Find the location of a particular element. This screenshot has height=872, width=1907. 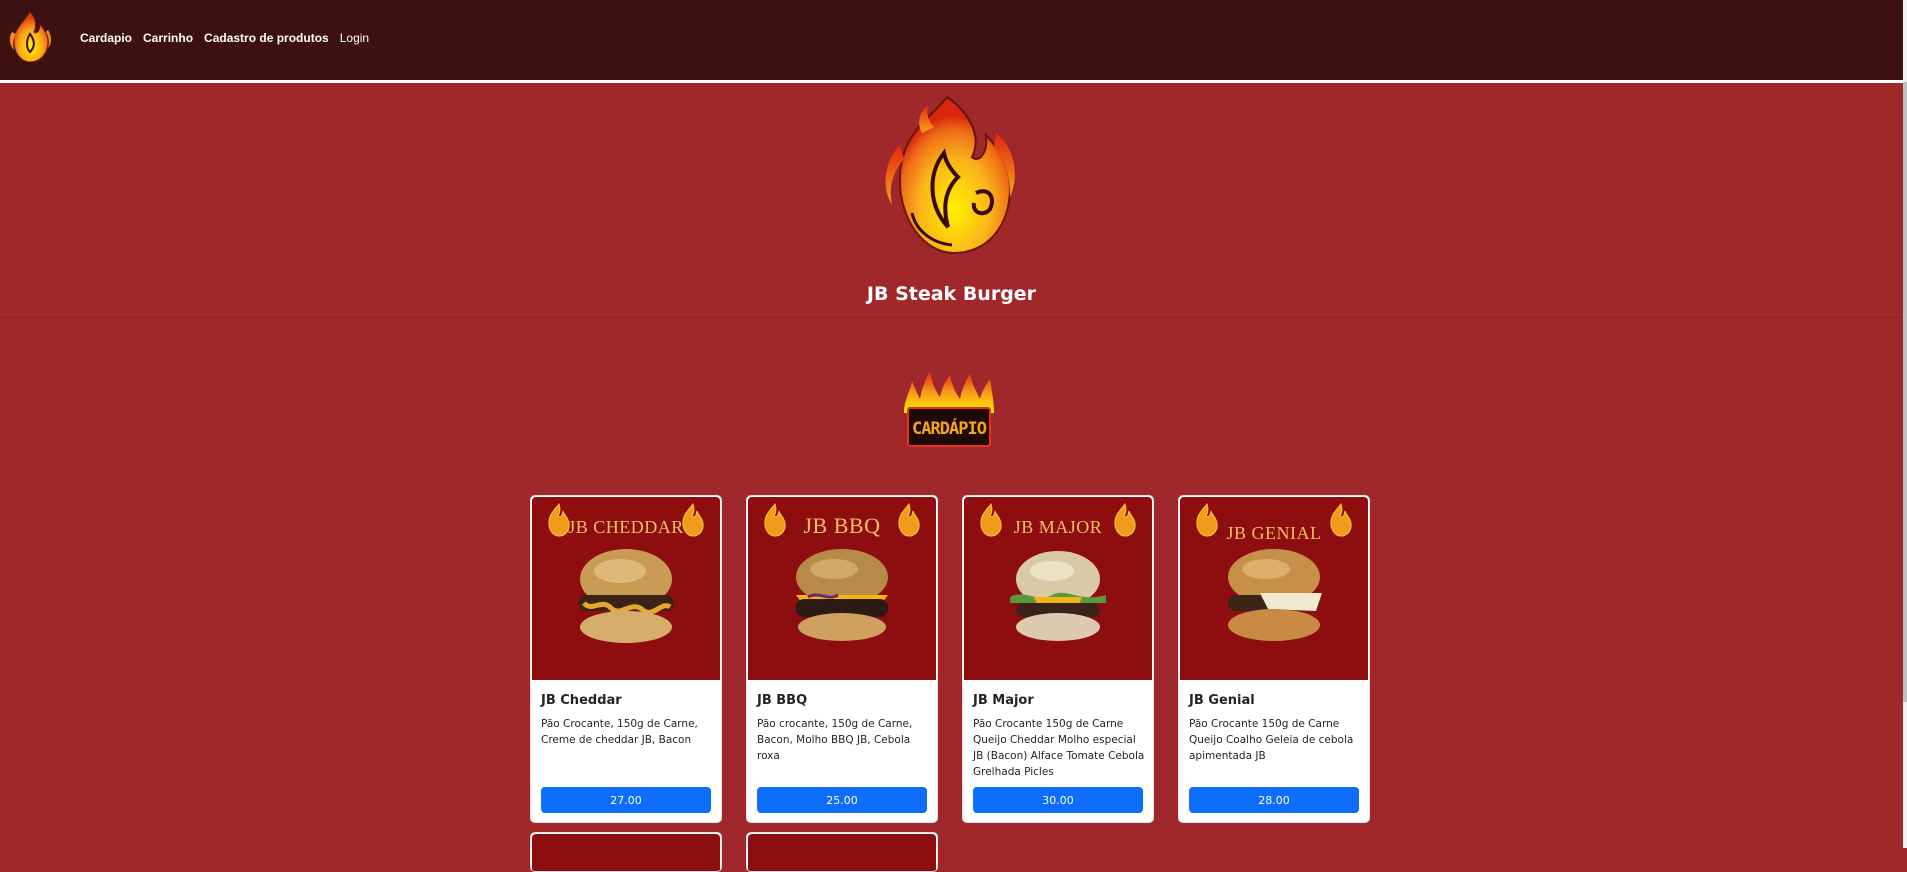

nav-link-carrinho: Carrinho is located at coordinates (168, 38).